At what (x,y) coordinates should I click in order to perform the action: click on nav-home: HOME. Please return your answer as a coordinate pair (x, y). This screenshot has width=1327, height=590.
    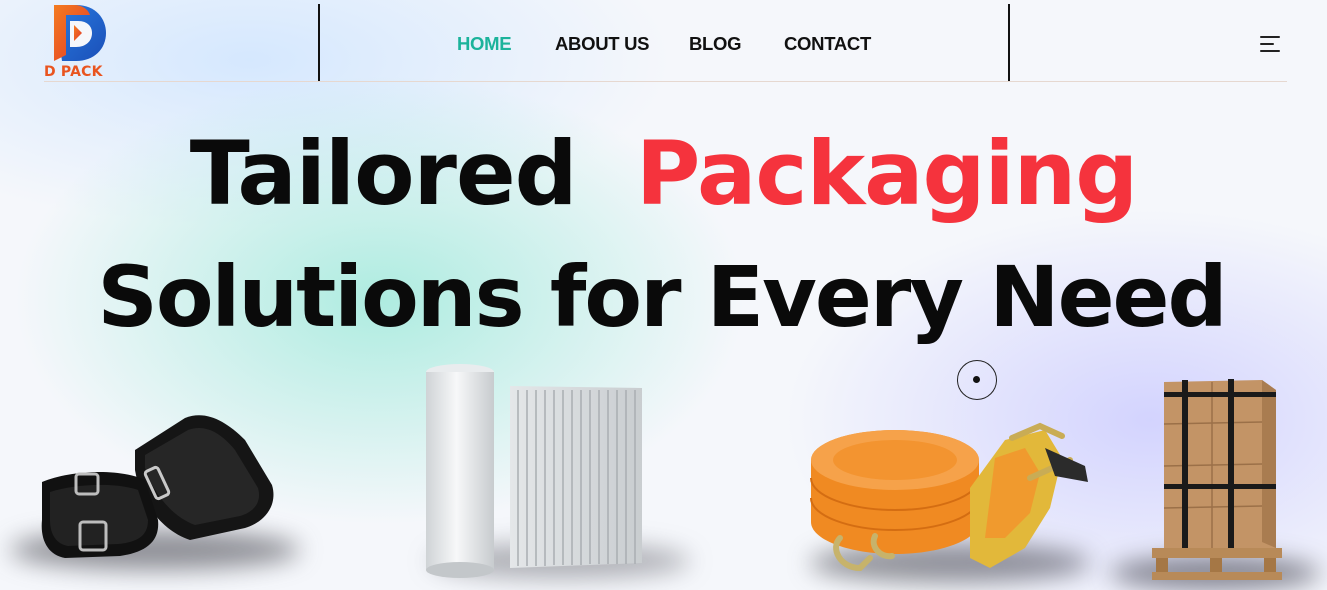
    Looking at the image, I should click on (484, 44).